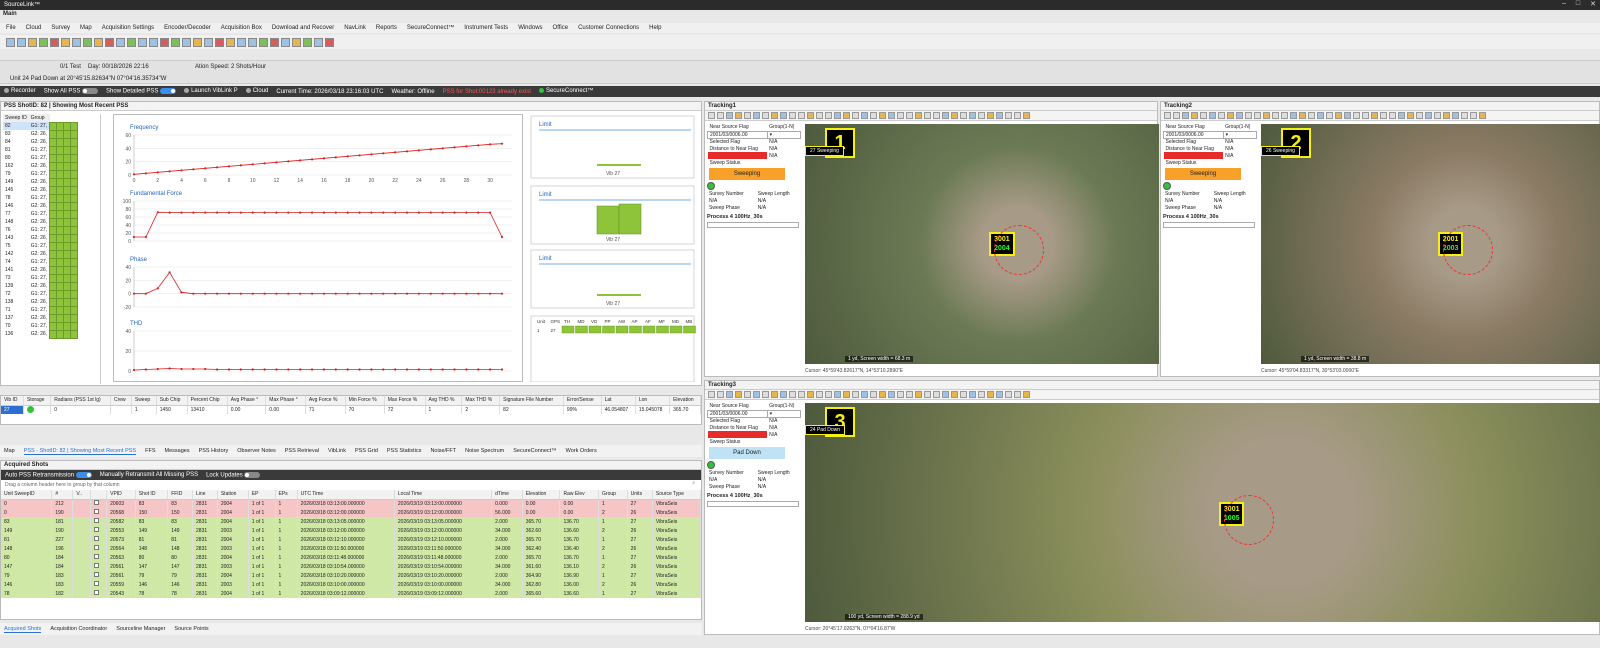  I want to click on acquired-col-header: #, so click(62, 495).